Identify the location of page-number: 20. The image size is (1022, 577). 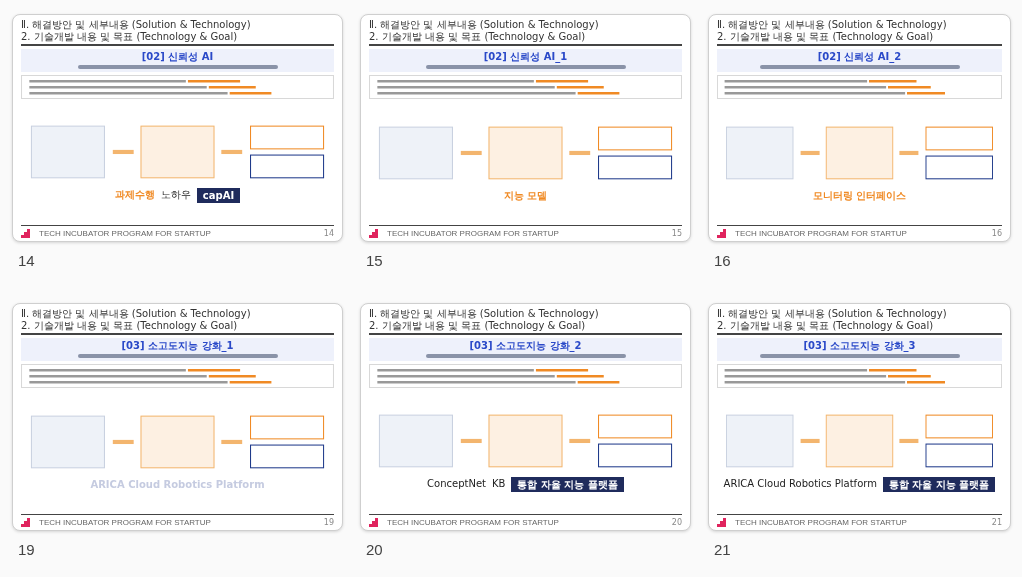
(676, 522).